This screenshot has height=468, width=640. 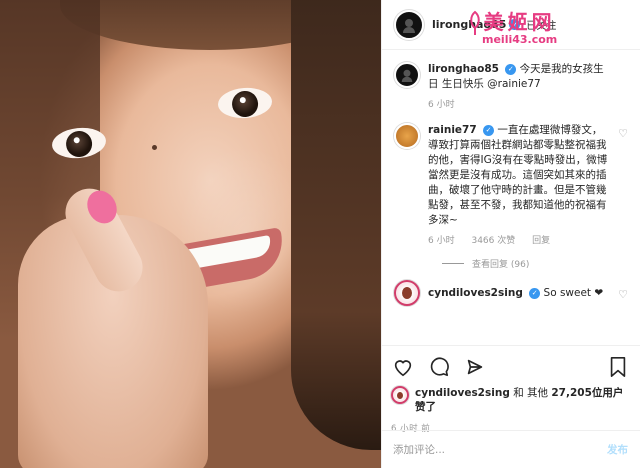 What do you see at coordinates (452, 130) in the screenshot?
I see `comment-username: rainie77` at bounding box center [452, 130].